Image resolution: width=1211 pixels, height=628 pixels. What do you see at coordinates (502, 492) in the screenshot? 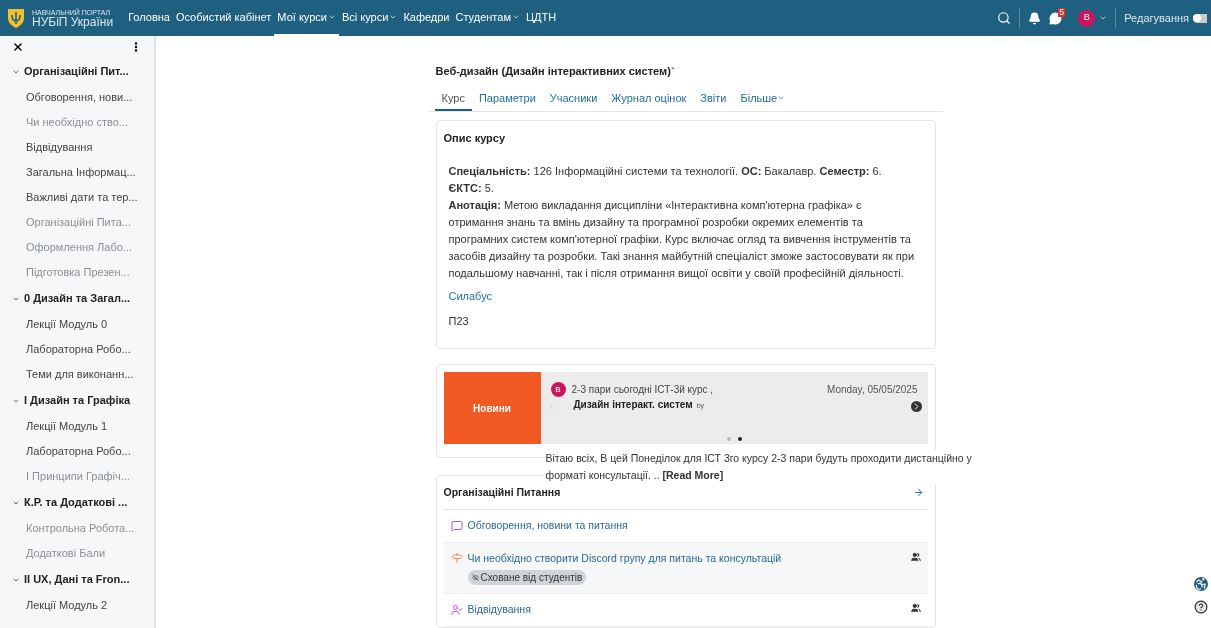
I see `section-title: Організаційні Питання` at bounding box center [502, 492].